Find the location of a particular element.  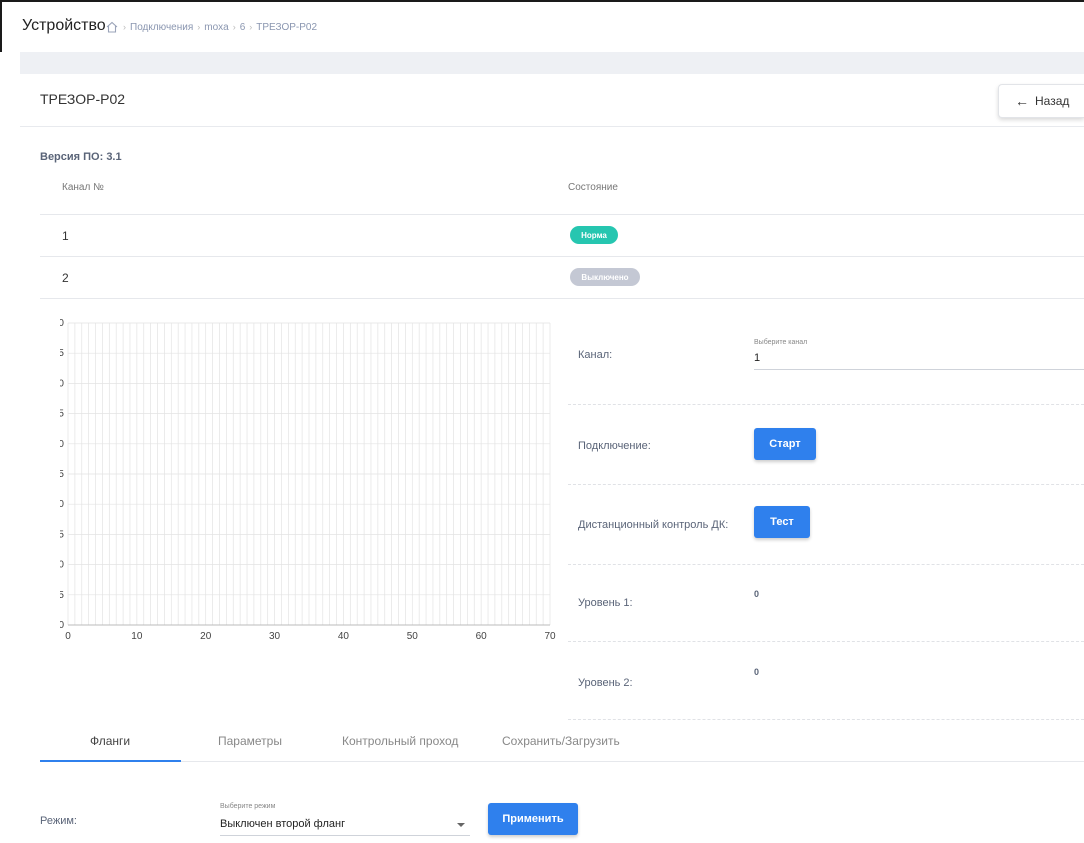

device-title: ТРЕЗОР-Р02 is located at coordinates (83, 99).